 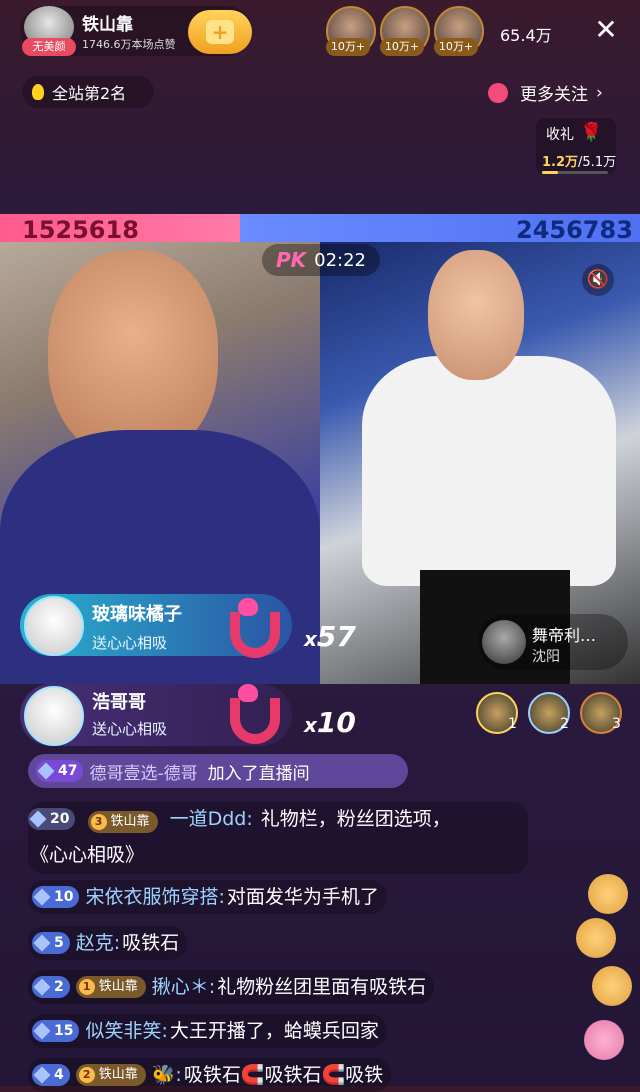 What do you see at coordinates (546, 657) in the screenshot?
I see `remote-host-city: 沈阳` at bounding box center [546, 657].